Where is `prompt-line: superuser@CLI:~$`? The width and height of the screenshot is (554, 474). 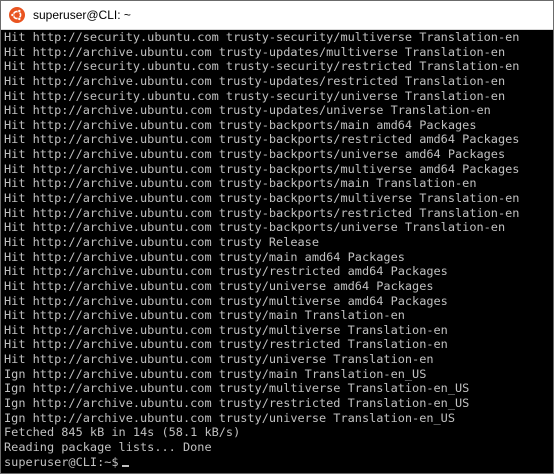
prompt-line: superuser@CLI:~$ is located at coordinates (278, 462).